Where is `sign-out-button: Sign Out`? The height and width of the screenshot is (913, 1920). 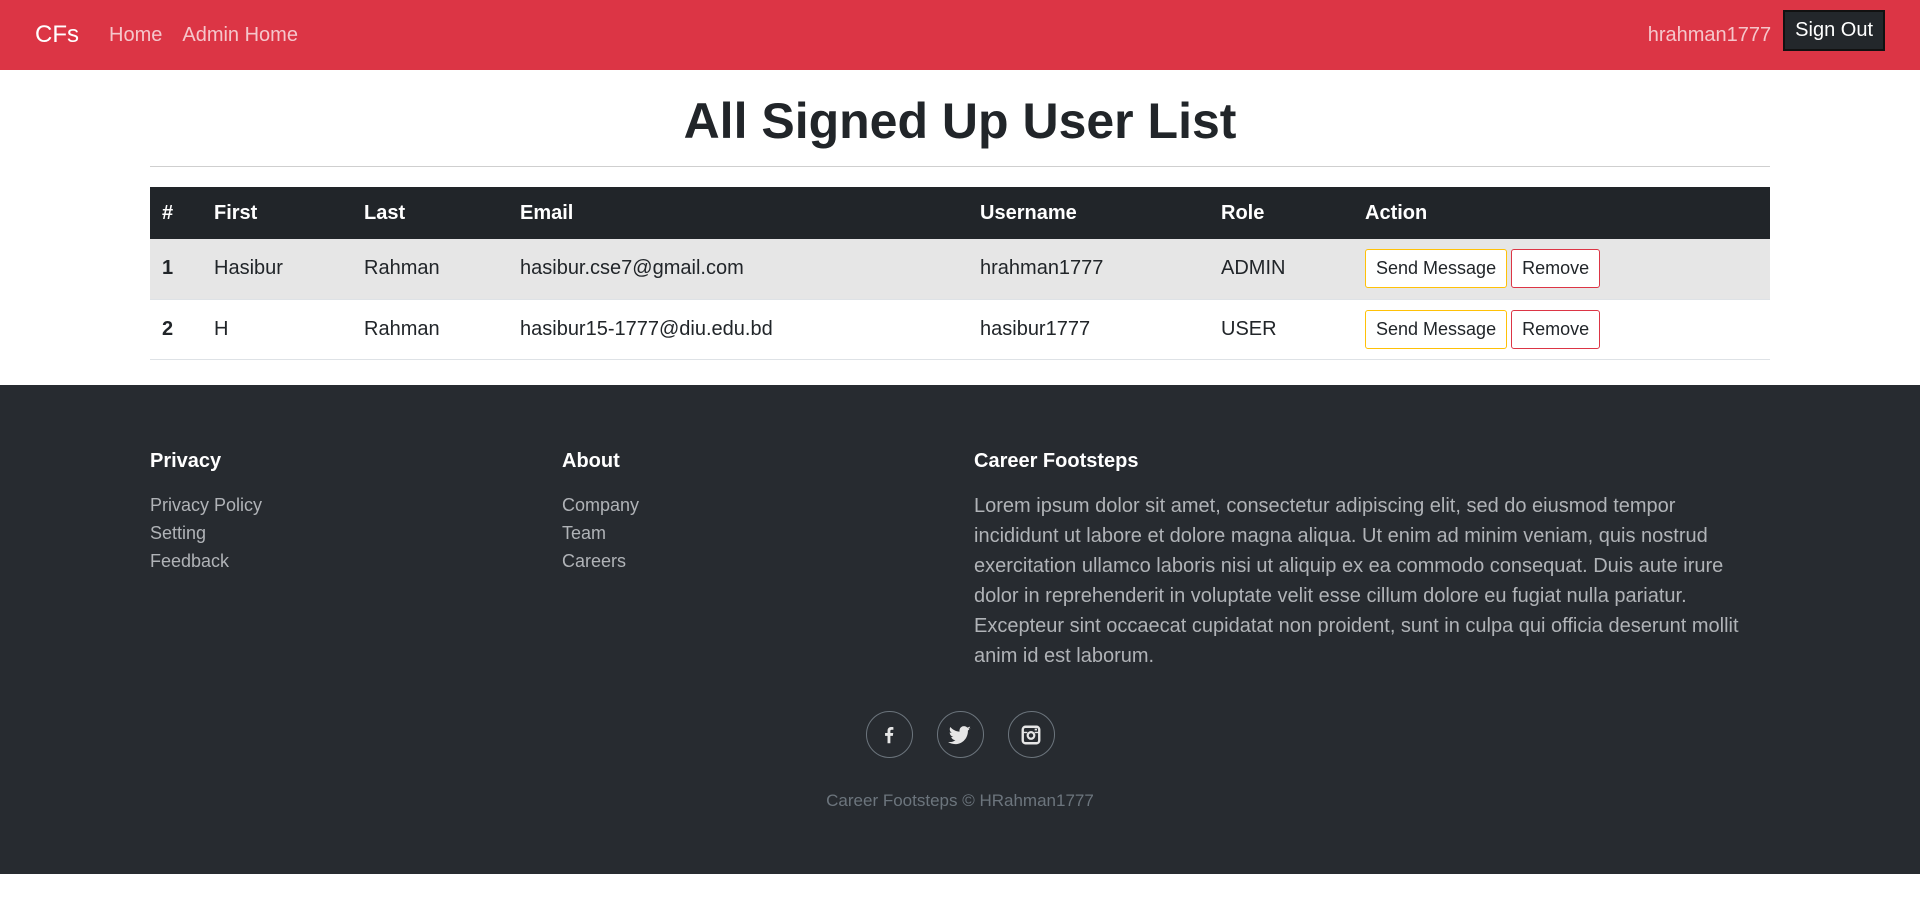
sign-out-button: Sign Out is located at coordinates (1834, 30).